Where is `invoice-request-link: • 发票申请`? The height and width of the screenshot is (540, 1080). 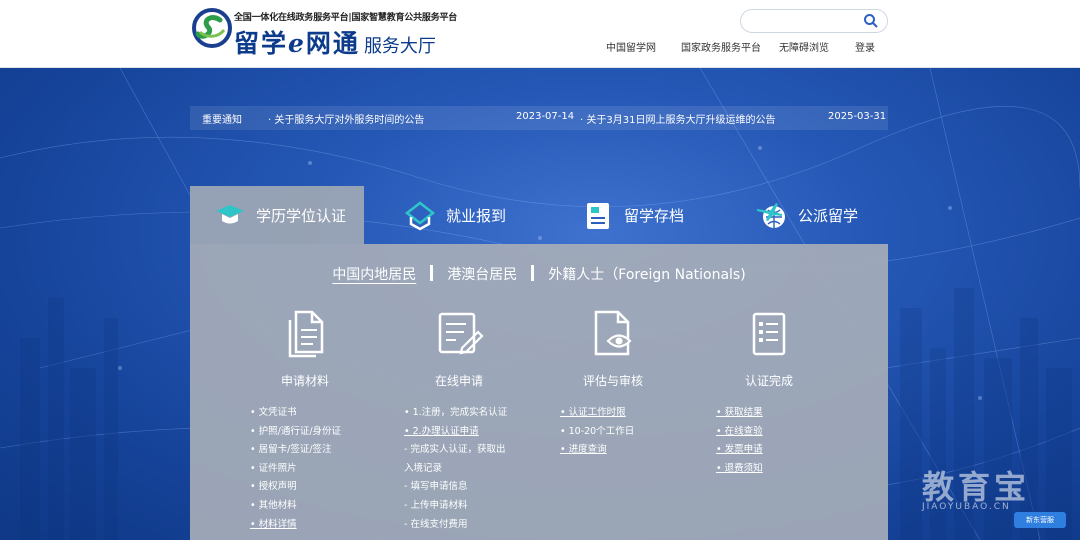 invoice-request-link: • 发票申请 is located at coordinates (739, 450).